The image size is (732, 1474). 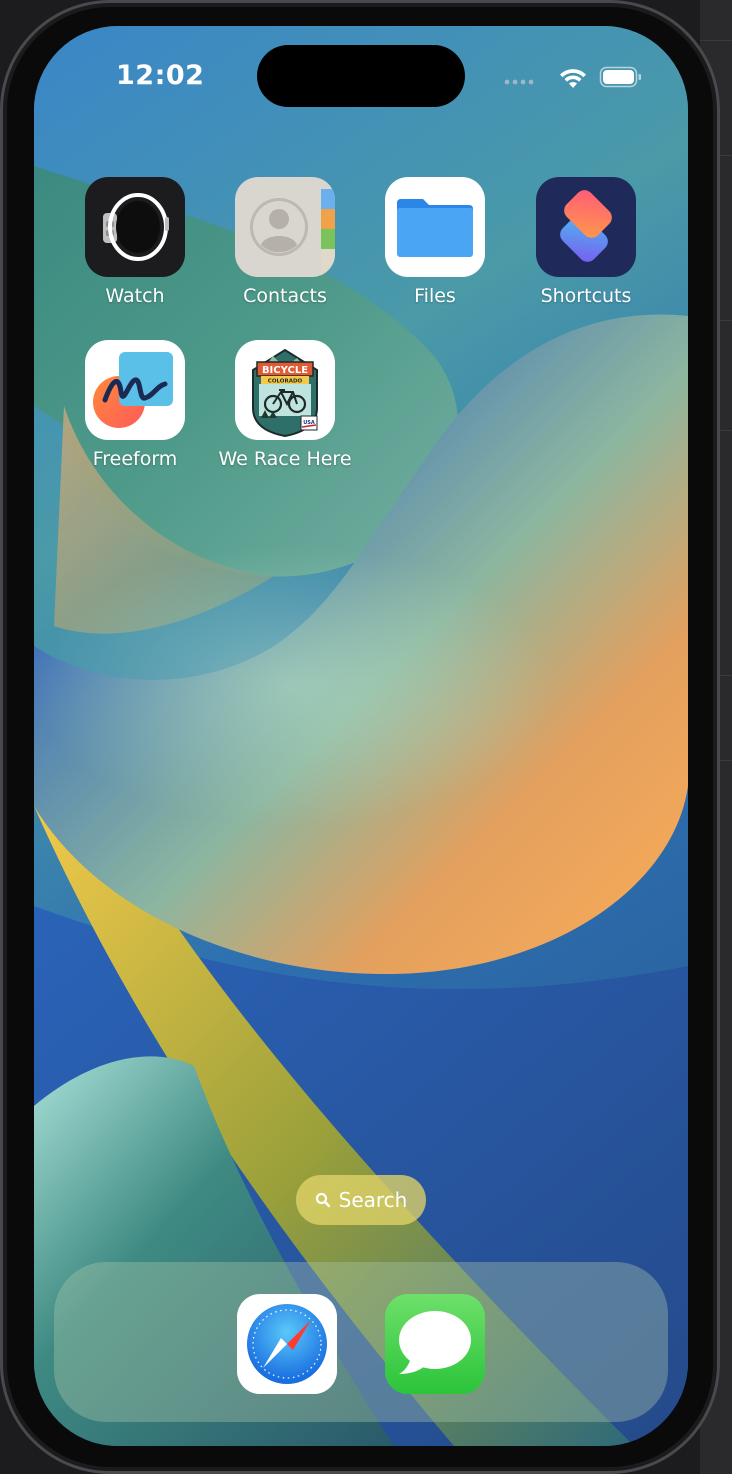 I want to click on dock, so click(x=361, y=1342).